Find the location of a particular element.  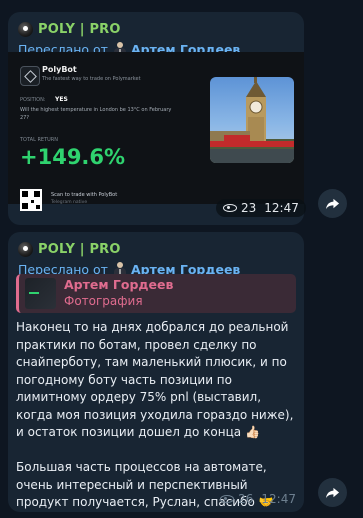

message-1-meta: 23 12:47 is located at coordinates (261, 208).